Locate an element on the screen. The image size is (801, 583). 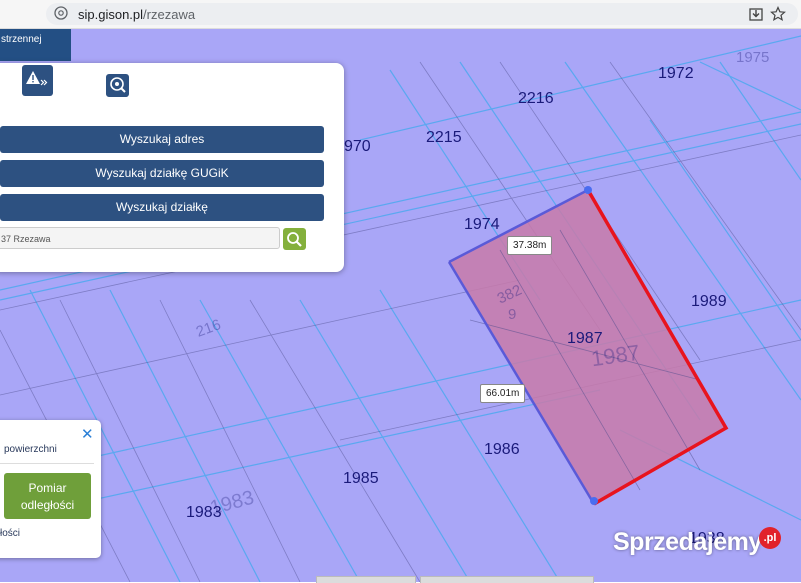
close-icon: ✕ is located at coordinates (87, 434).